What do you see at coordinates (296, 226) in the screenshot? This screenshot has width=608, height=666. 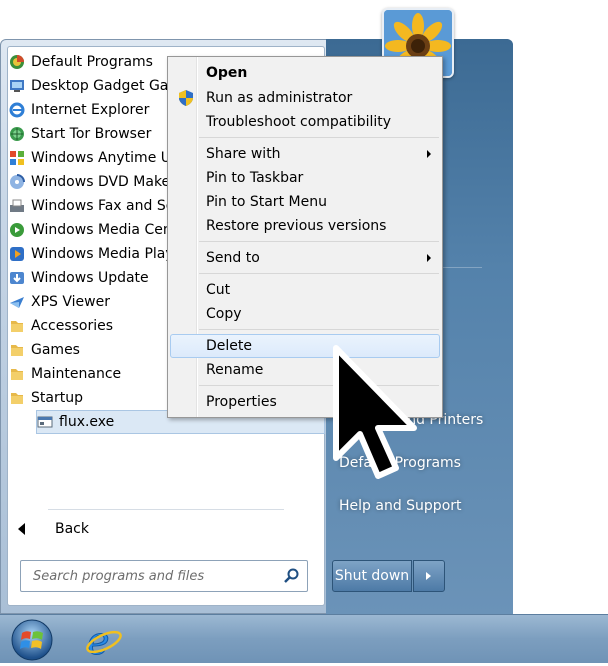 I see `menu-item-label: Restore previous versions` at bounding box center [296, 226].